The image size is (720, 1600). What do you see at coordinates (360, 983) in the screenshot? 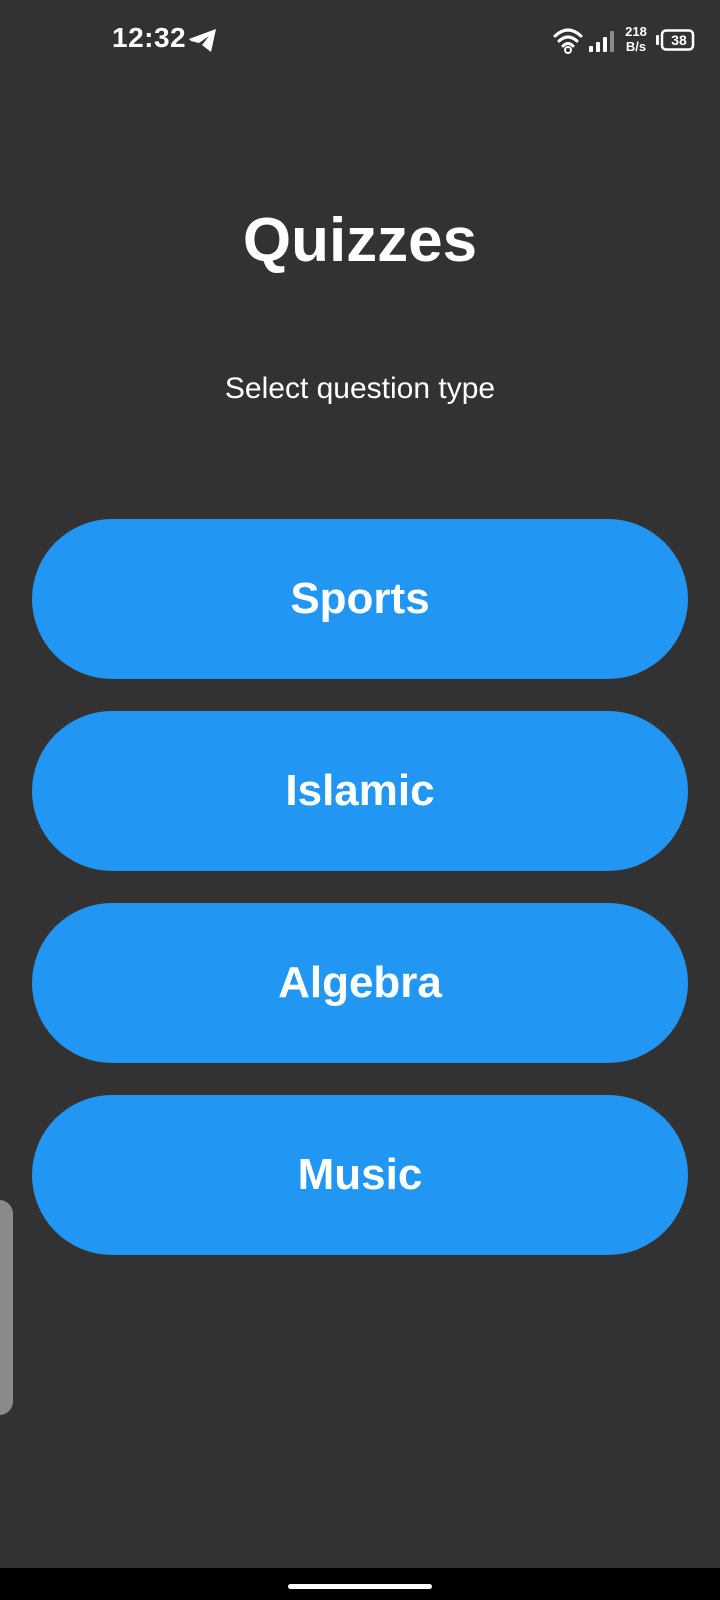
I see `algebra-quiz-button: Algebra` at bounding box center [360, 983].